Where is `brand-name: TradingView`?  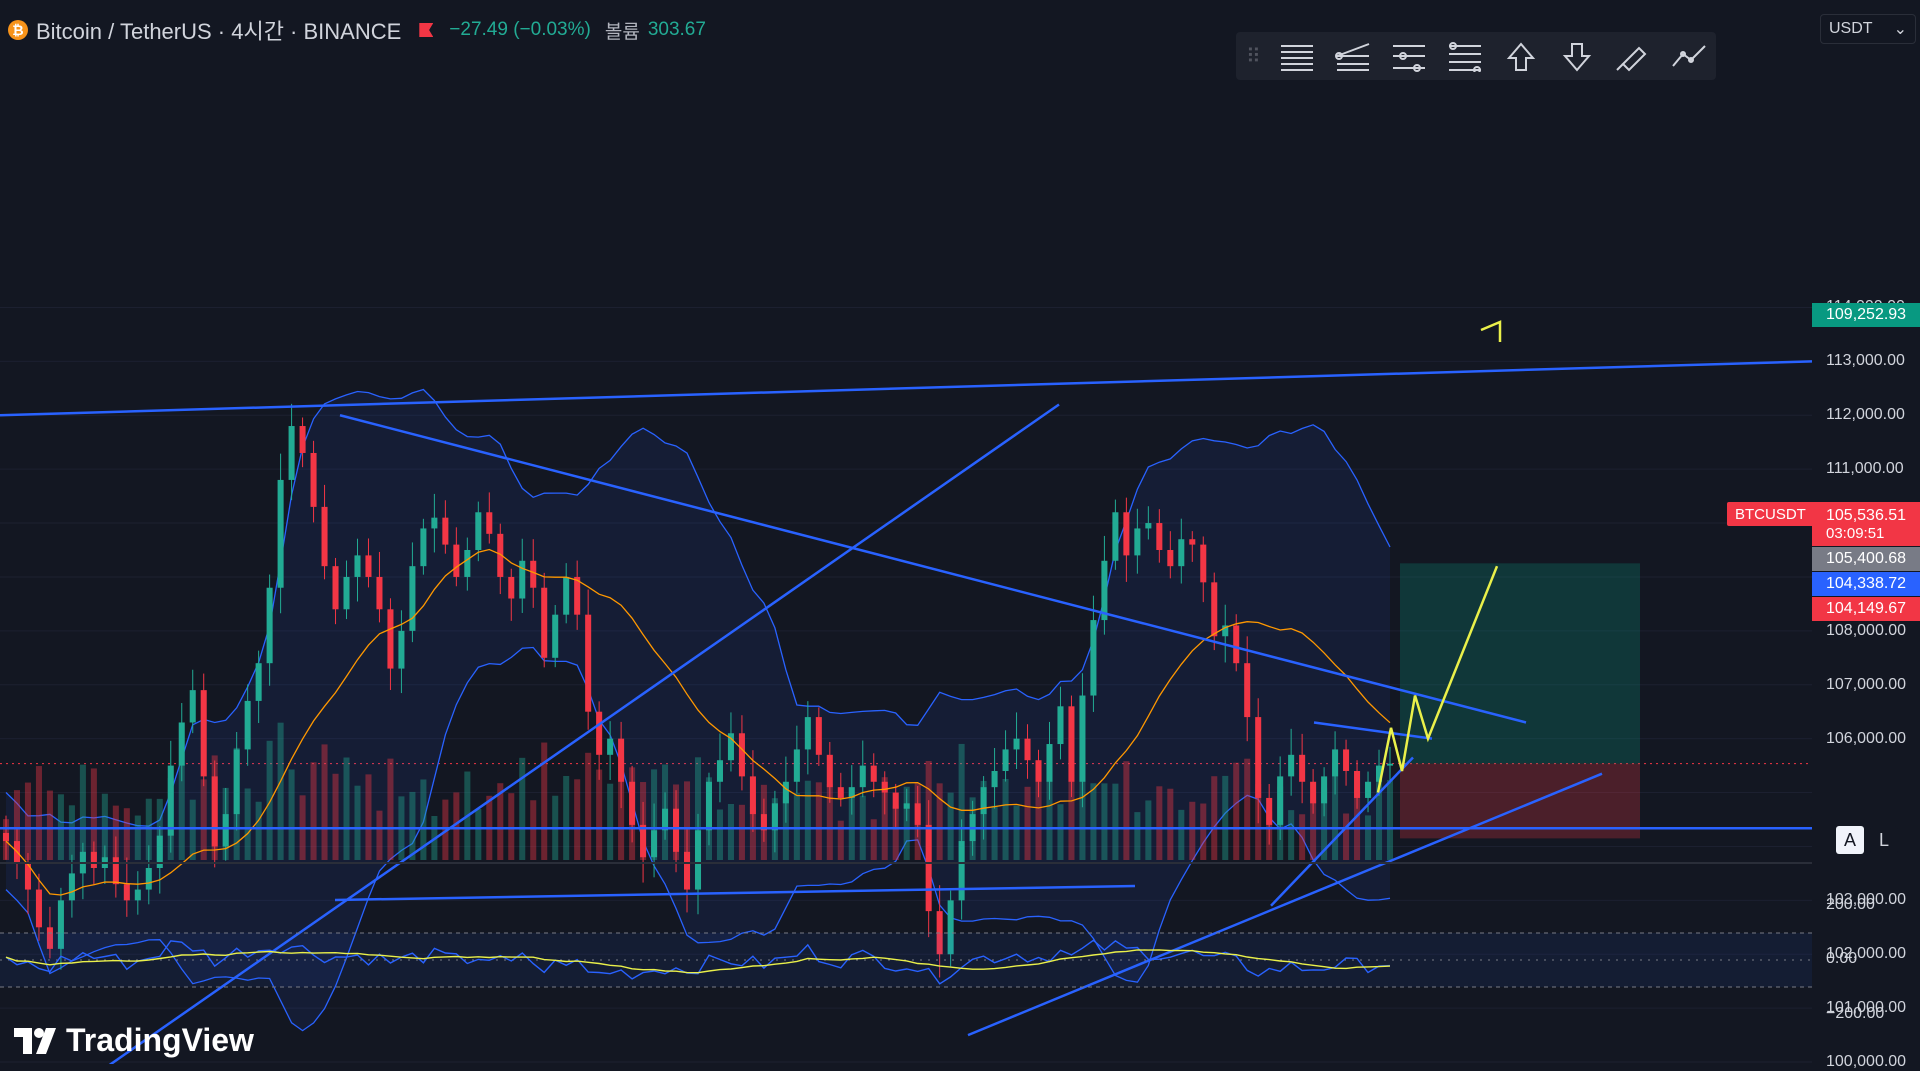 brand-name: TradingView is located at coordinates (160, 1040).